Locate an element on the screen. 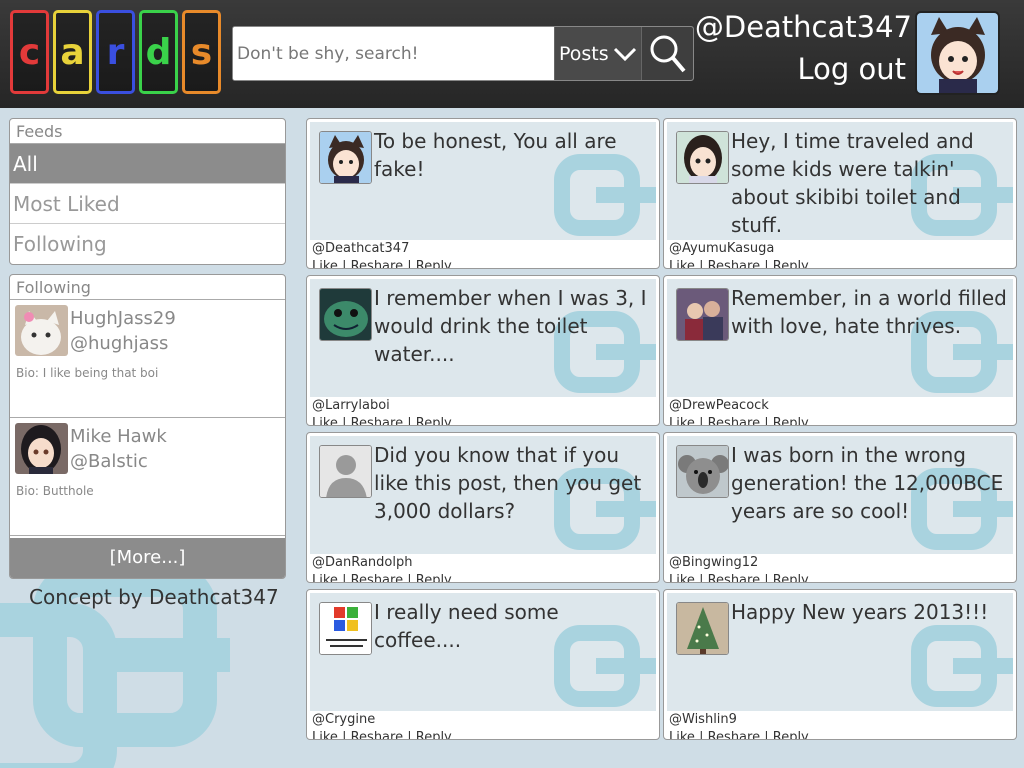  top-bar: c a r d s Posts @Deathcat347 Log out is located at coordinates (512, 54).